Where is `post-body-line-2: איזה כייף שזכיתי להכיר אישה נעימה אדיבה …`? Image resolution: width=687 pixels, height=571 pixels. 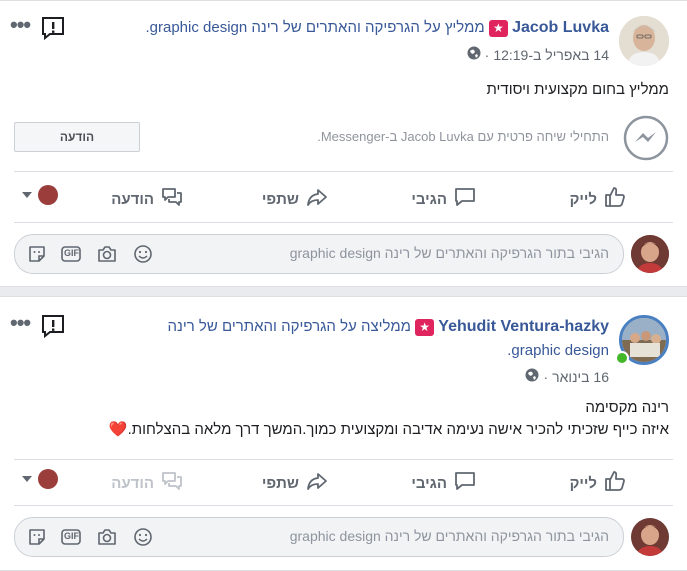
post-body-line-2: איזה כייף שזכיתי להכיר אישה נעימה אדיבה … is located at coordinates (389, 430).